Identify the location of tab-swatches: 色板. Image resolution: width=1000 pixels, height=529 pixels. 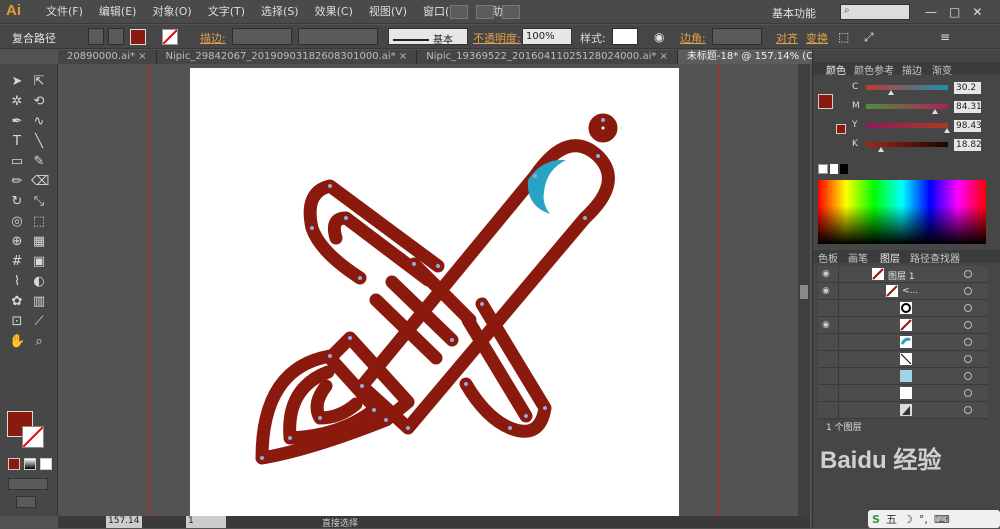
(828, 257).